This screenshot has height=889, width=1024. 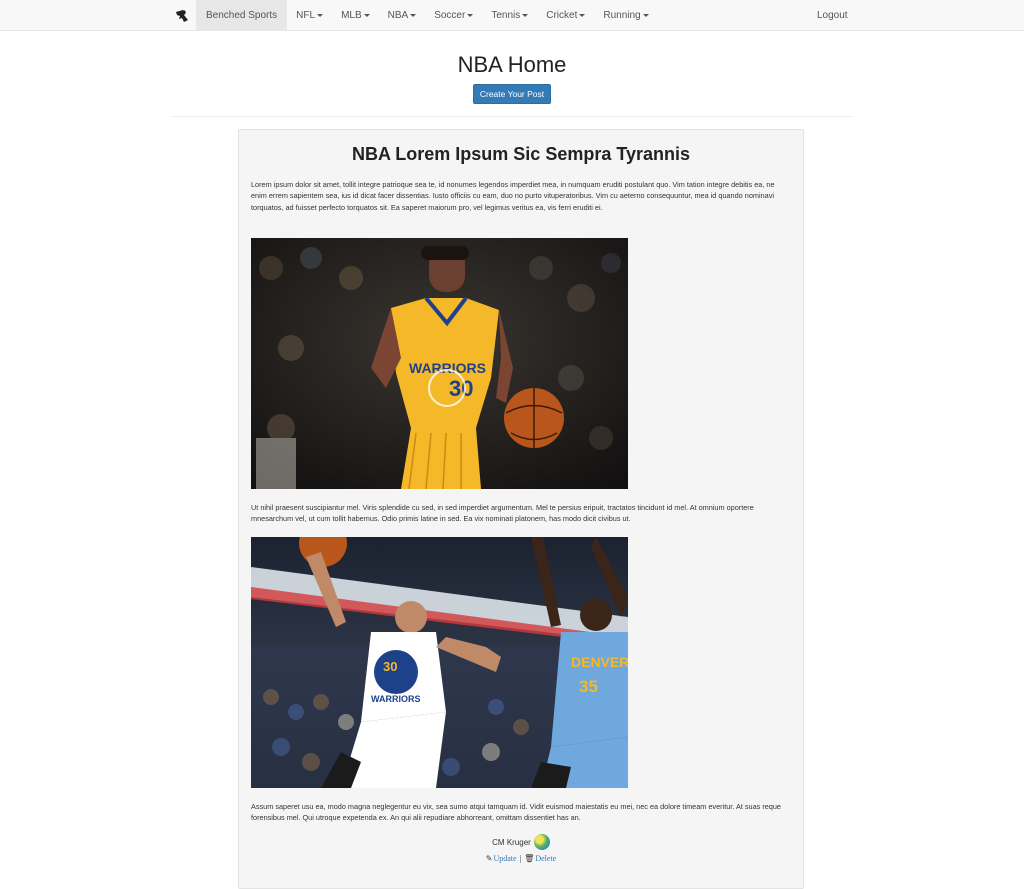 I want to click on author-name: CM Kruger, so click(x=511, y=842).